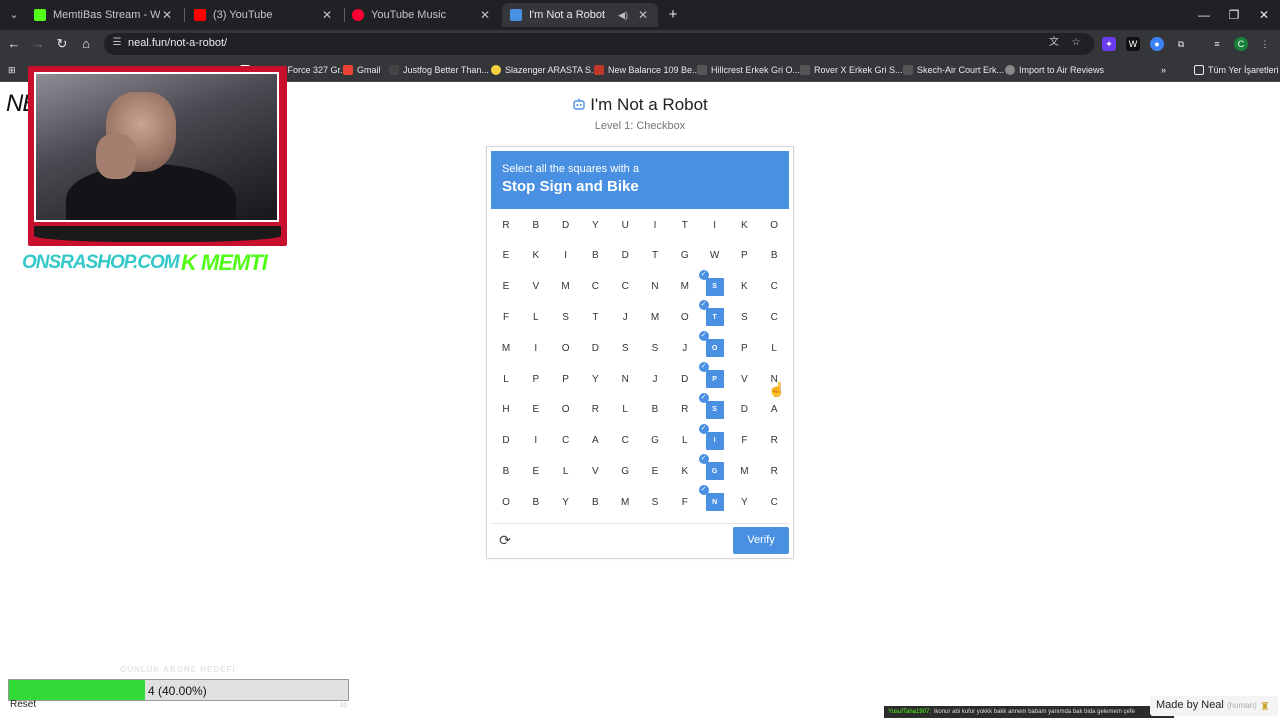 The width and height of the screenshot is (1280, 720). I want to click on tab-search-button: ⌄, so click(14, 15).